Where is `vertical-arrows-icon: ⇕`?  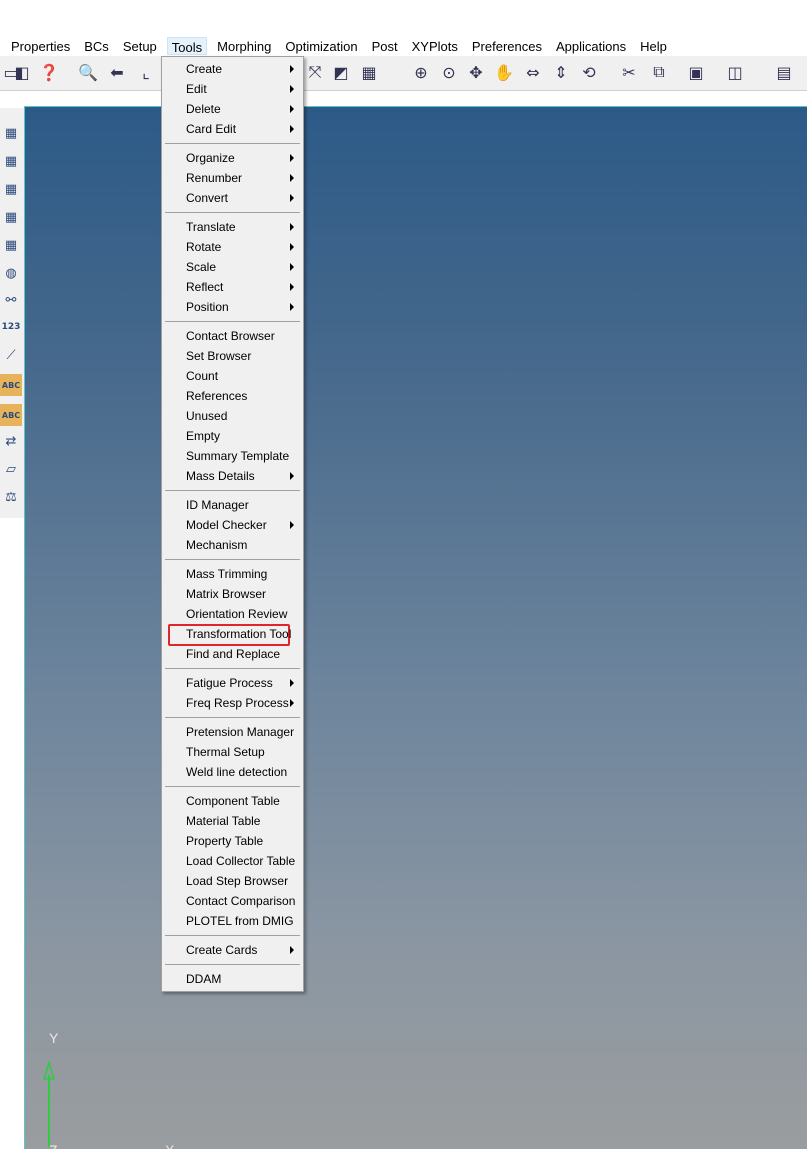
vertical-arrows-icon: ⇕ is located at coordinates (561, 72).